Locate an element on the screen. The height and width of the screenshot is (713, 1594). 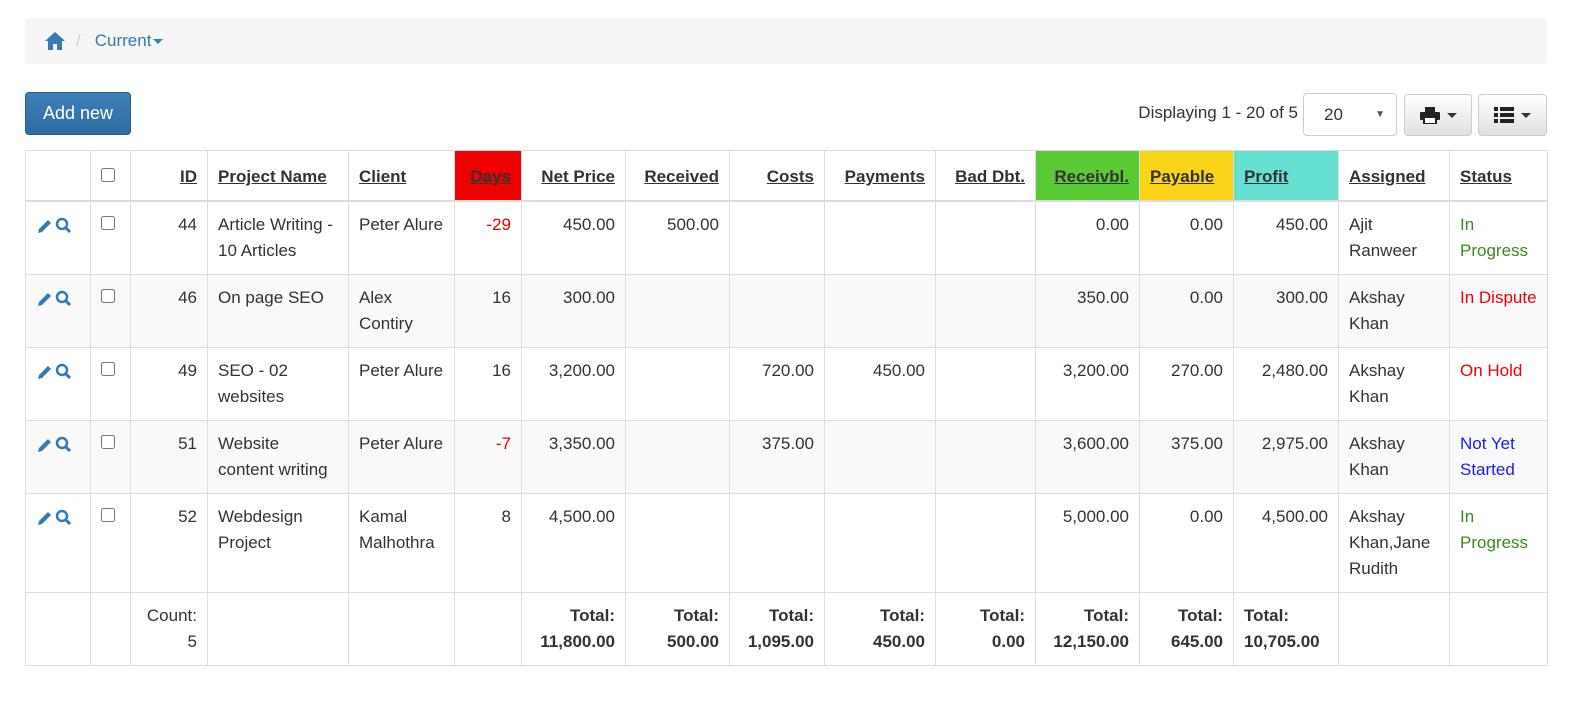
current-dropdown: Current is located at coordinates (129, 41).